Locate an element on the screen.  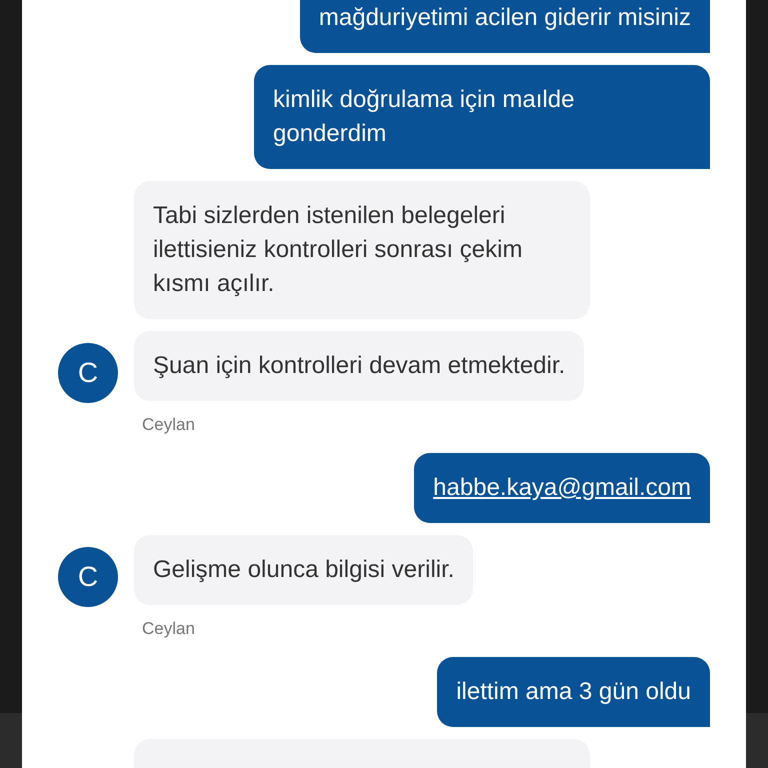
message-text: Şuan için kontrolleri devam etmektedir. is located at coordinates (359, 366).